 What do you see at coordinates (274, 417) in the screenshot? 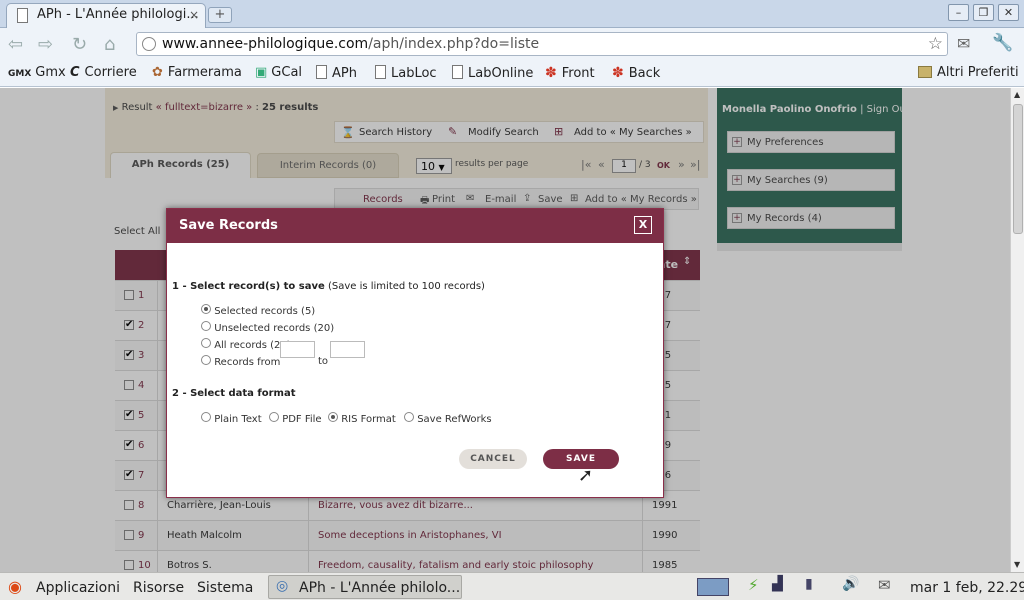
I see `radio-pdf` at bounding box center [274, 417].